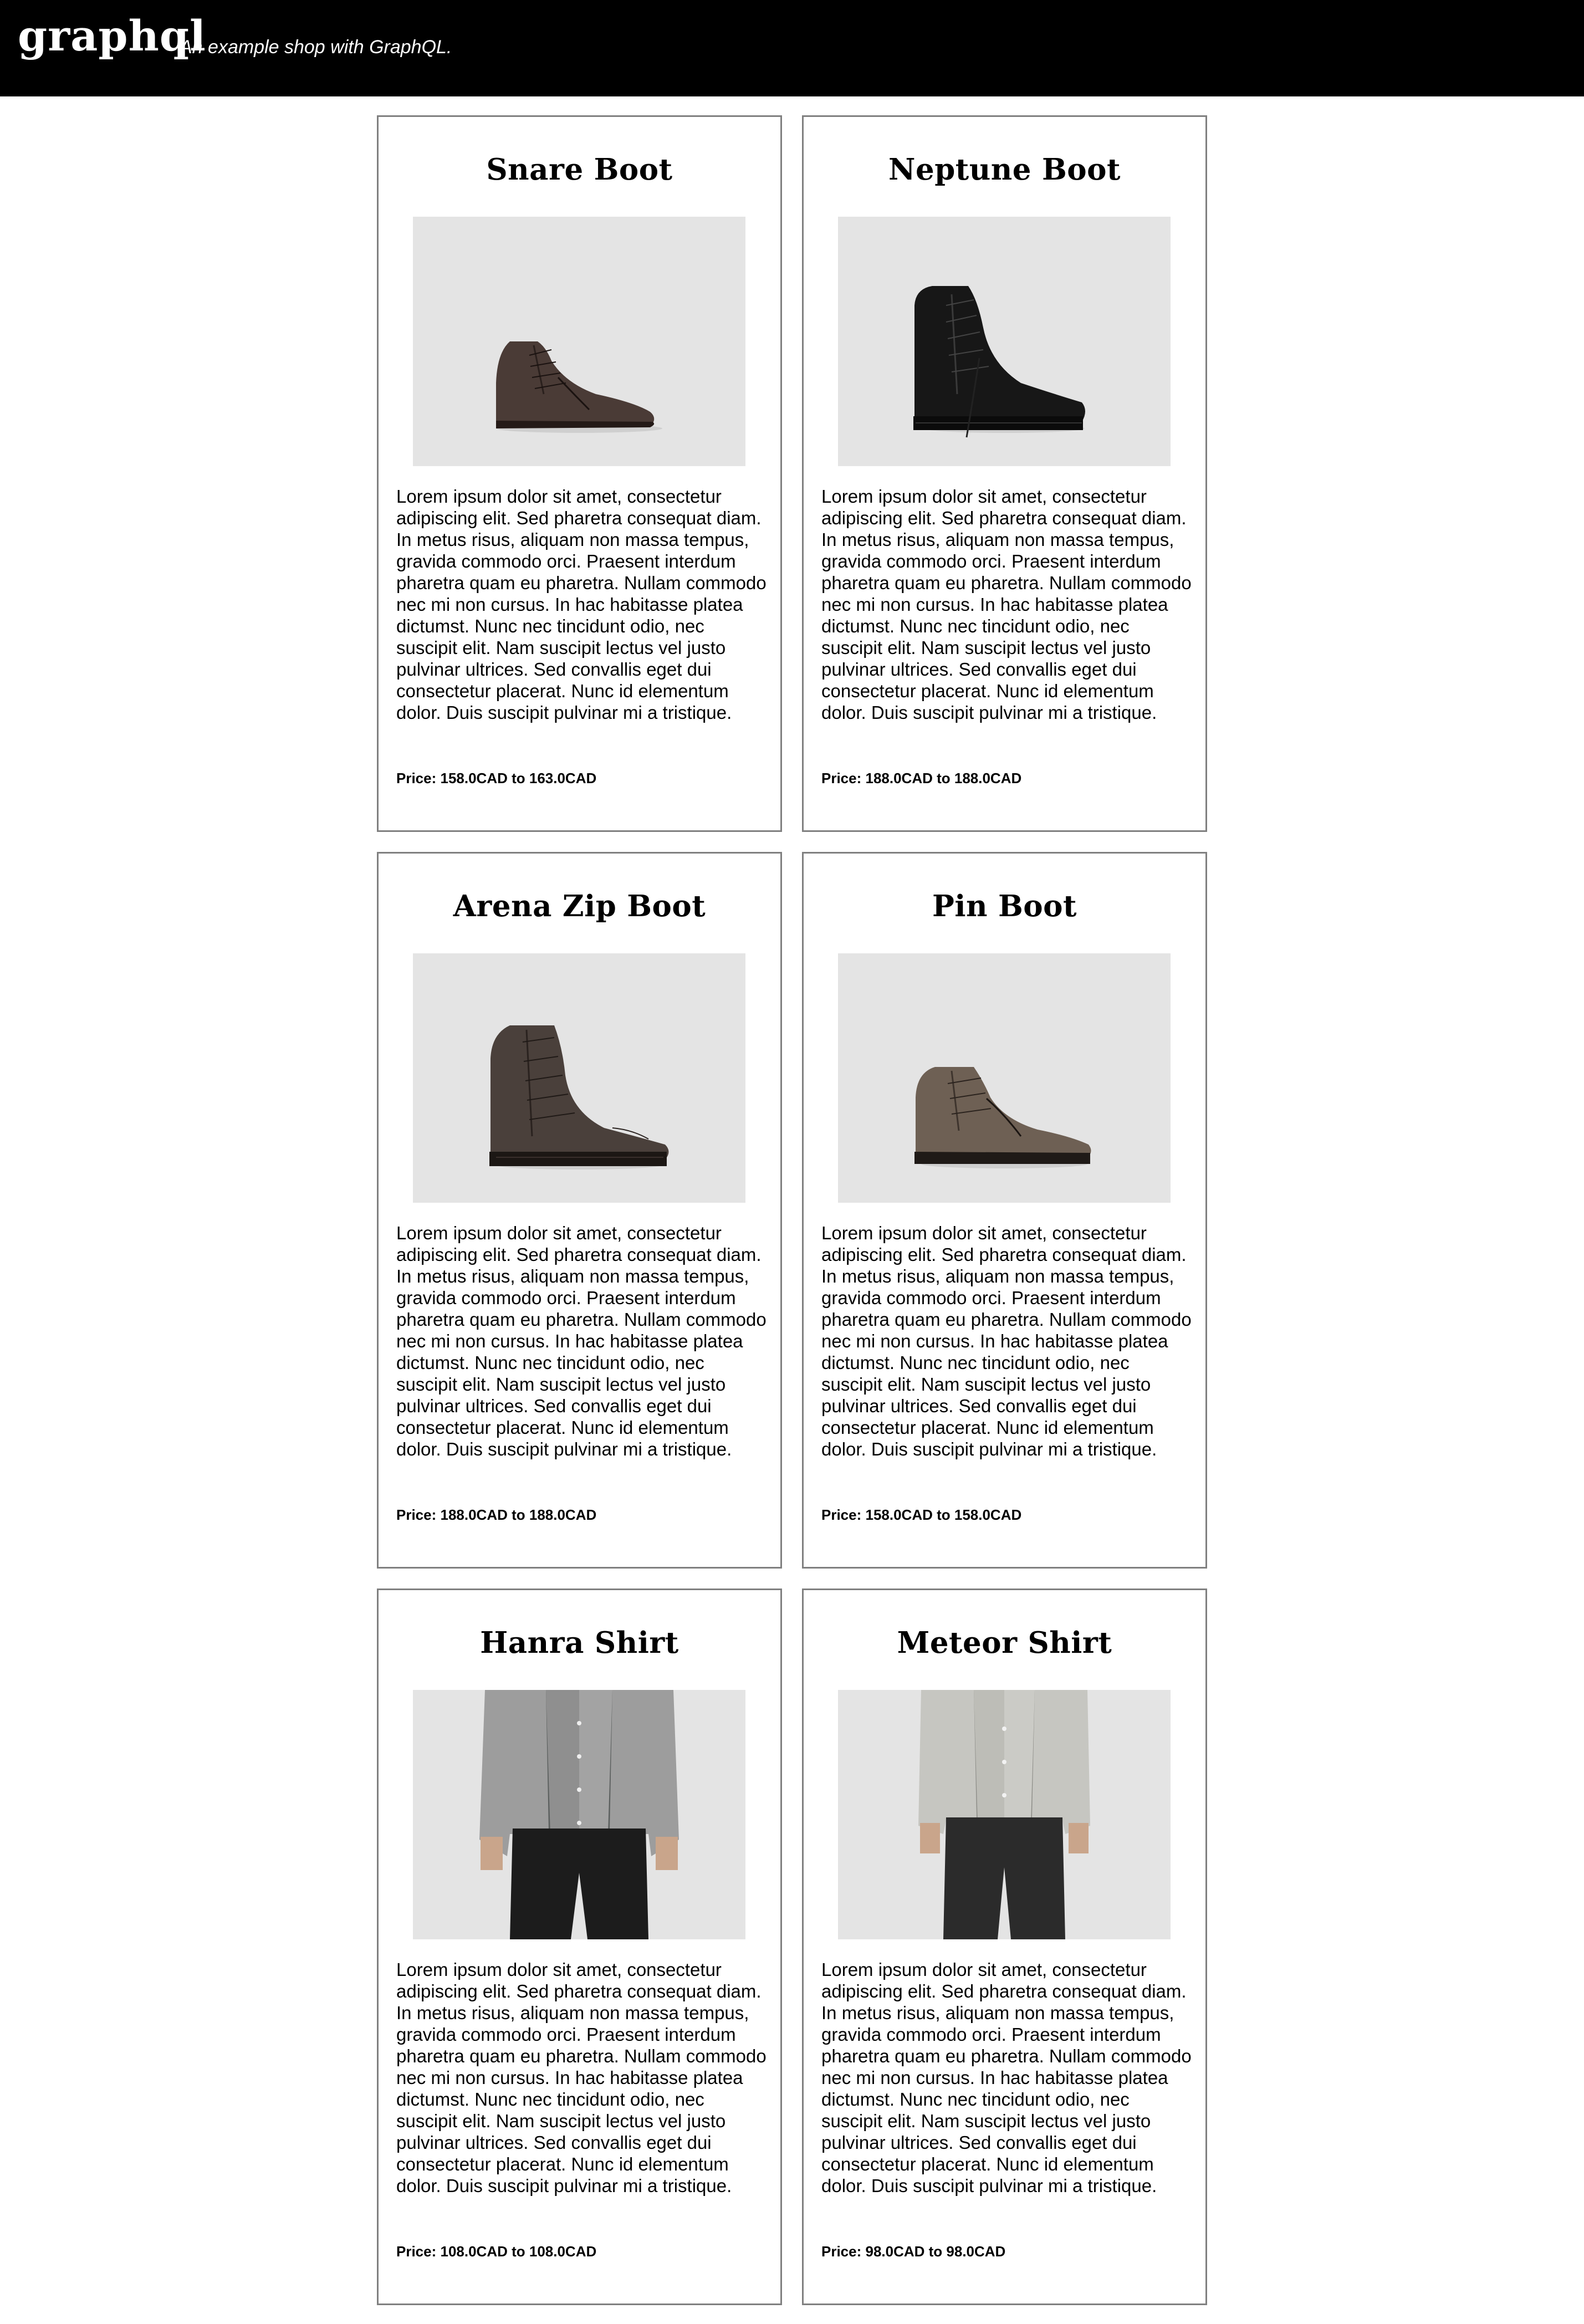 The height and width of the screenshot is (2324, 1584). I want to click on product-title: Arena Zip Boot, so click(579, 906).